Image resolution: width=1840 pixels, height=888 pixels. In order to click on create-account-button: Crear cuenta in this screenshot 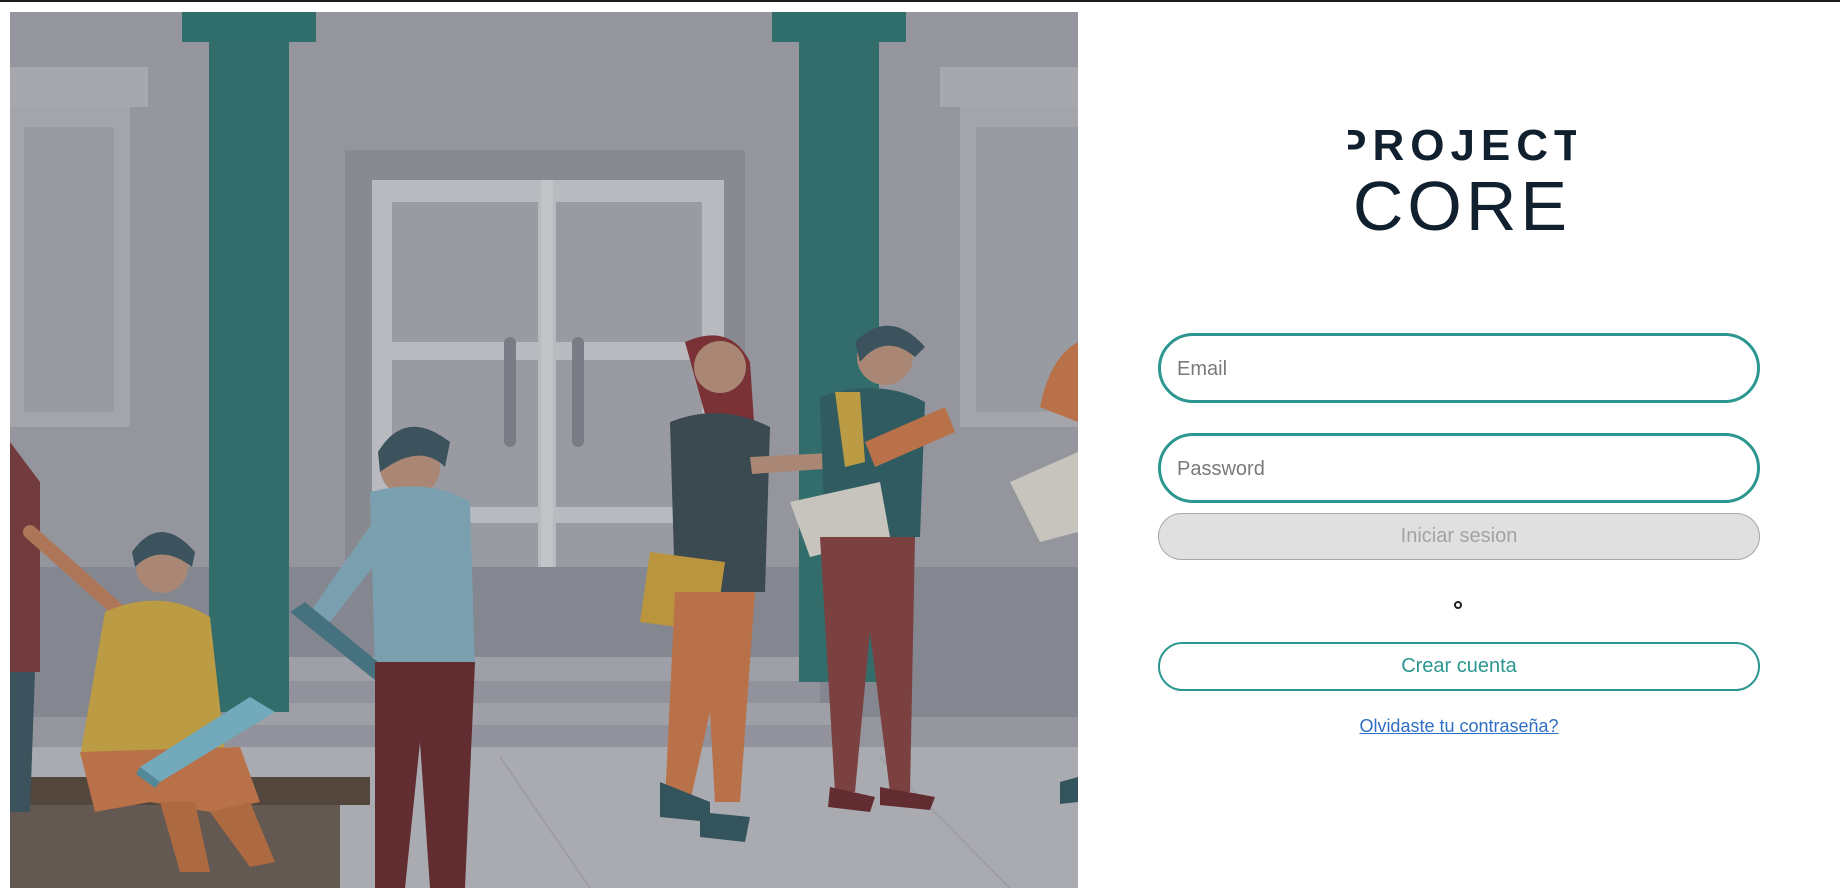, I will do `click(1459, 666)`.